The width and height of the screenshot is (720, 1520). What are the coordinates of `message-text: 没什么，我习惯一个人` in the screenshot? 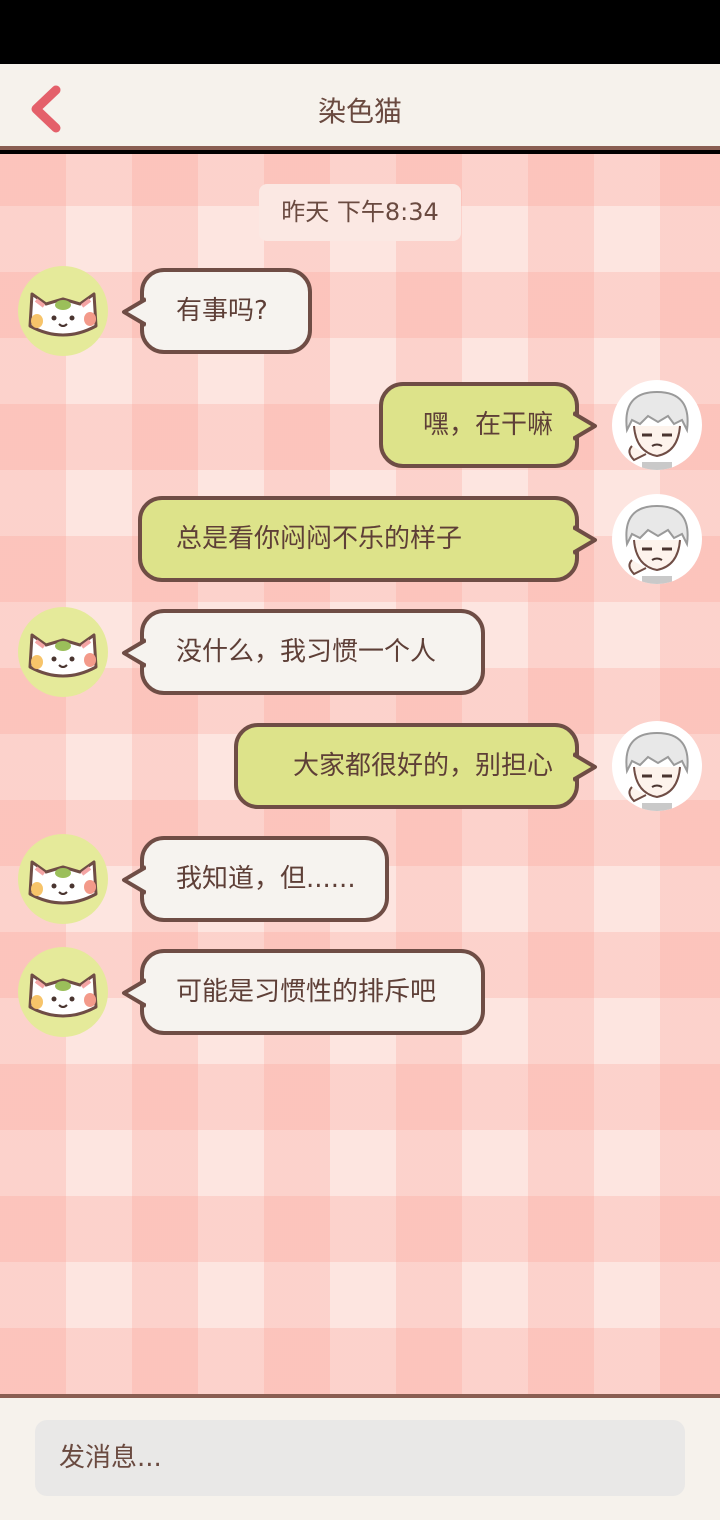 It's located at (306, 652).